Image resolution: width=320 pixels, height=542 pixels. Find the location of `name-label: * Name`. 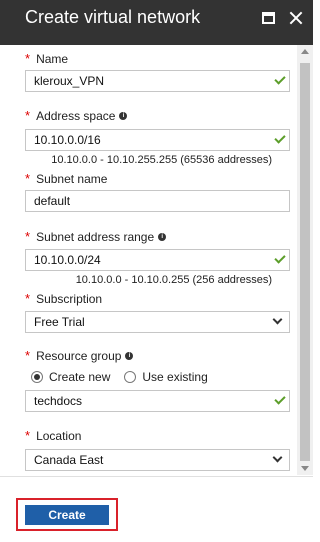

name-label: * Name is located at coordinates (47, 59).